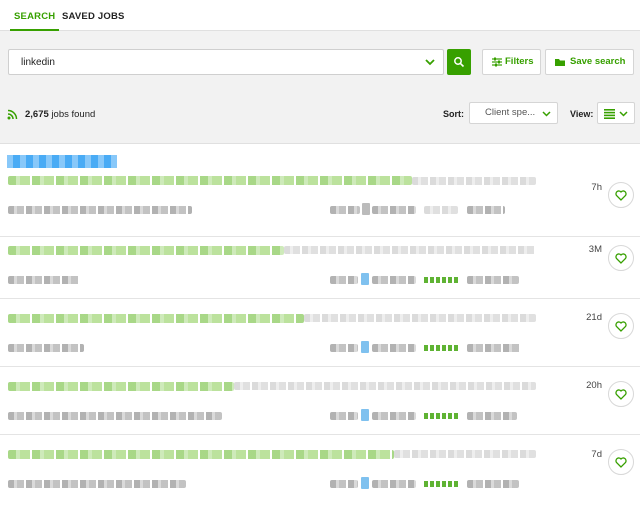 The width and height of the screenshot is (640, 509). I want to click on job-age: 20h, so click(594, 385).